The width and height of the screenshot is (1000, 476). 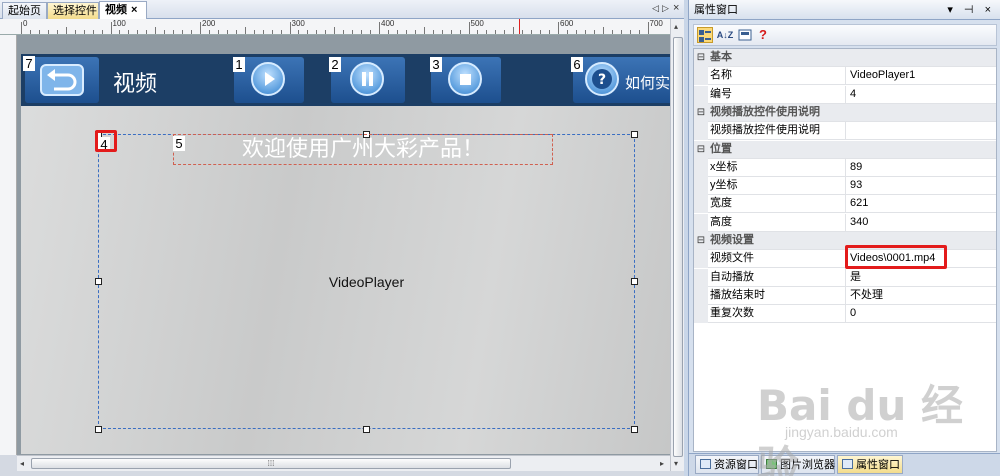 I want to click on vertical-scrollbar: ▴ ▾, so click(x=677, y=245).